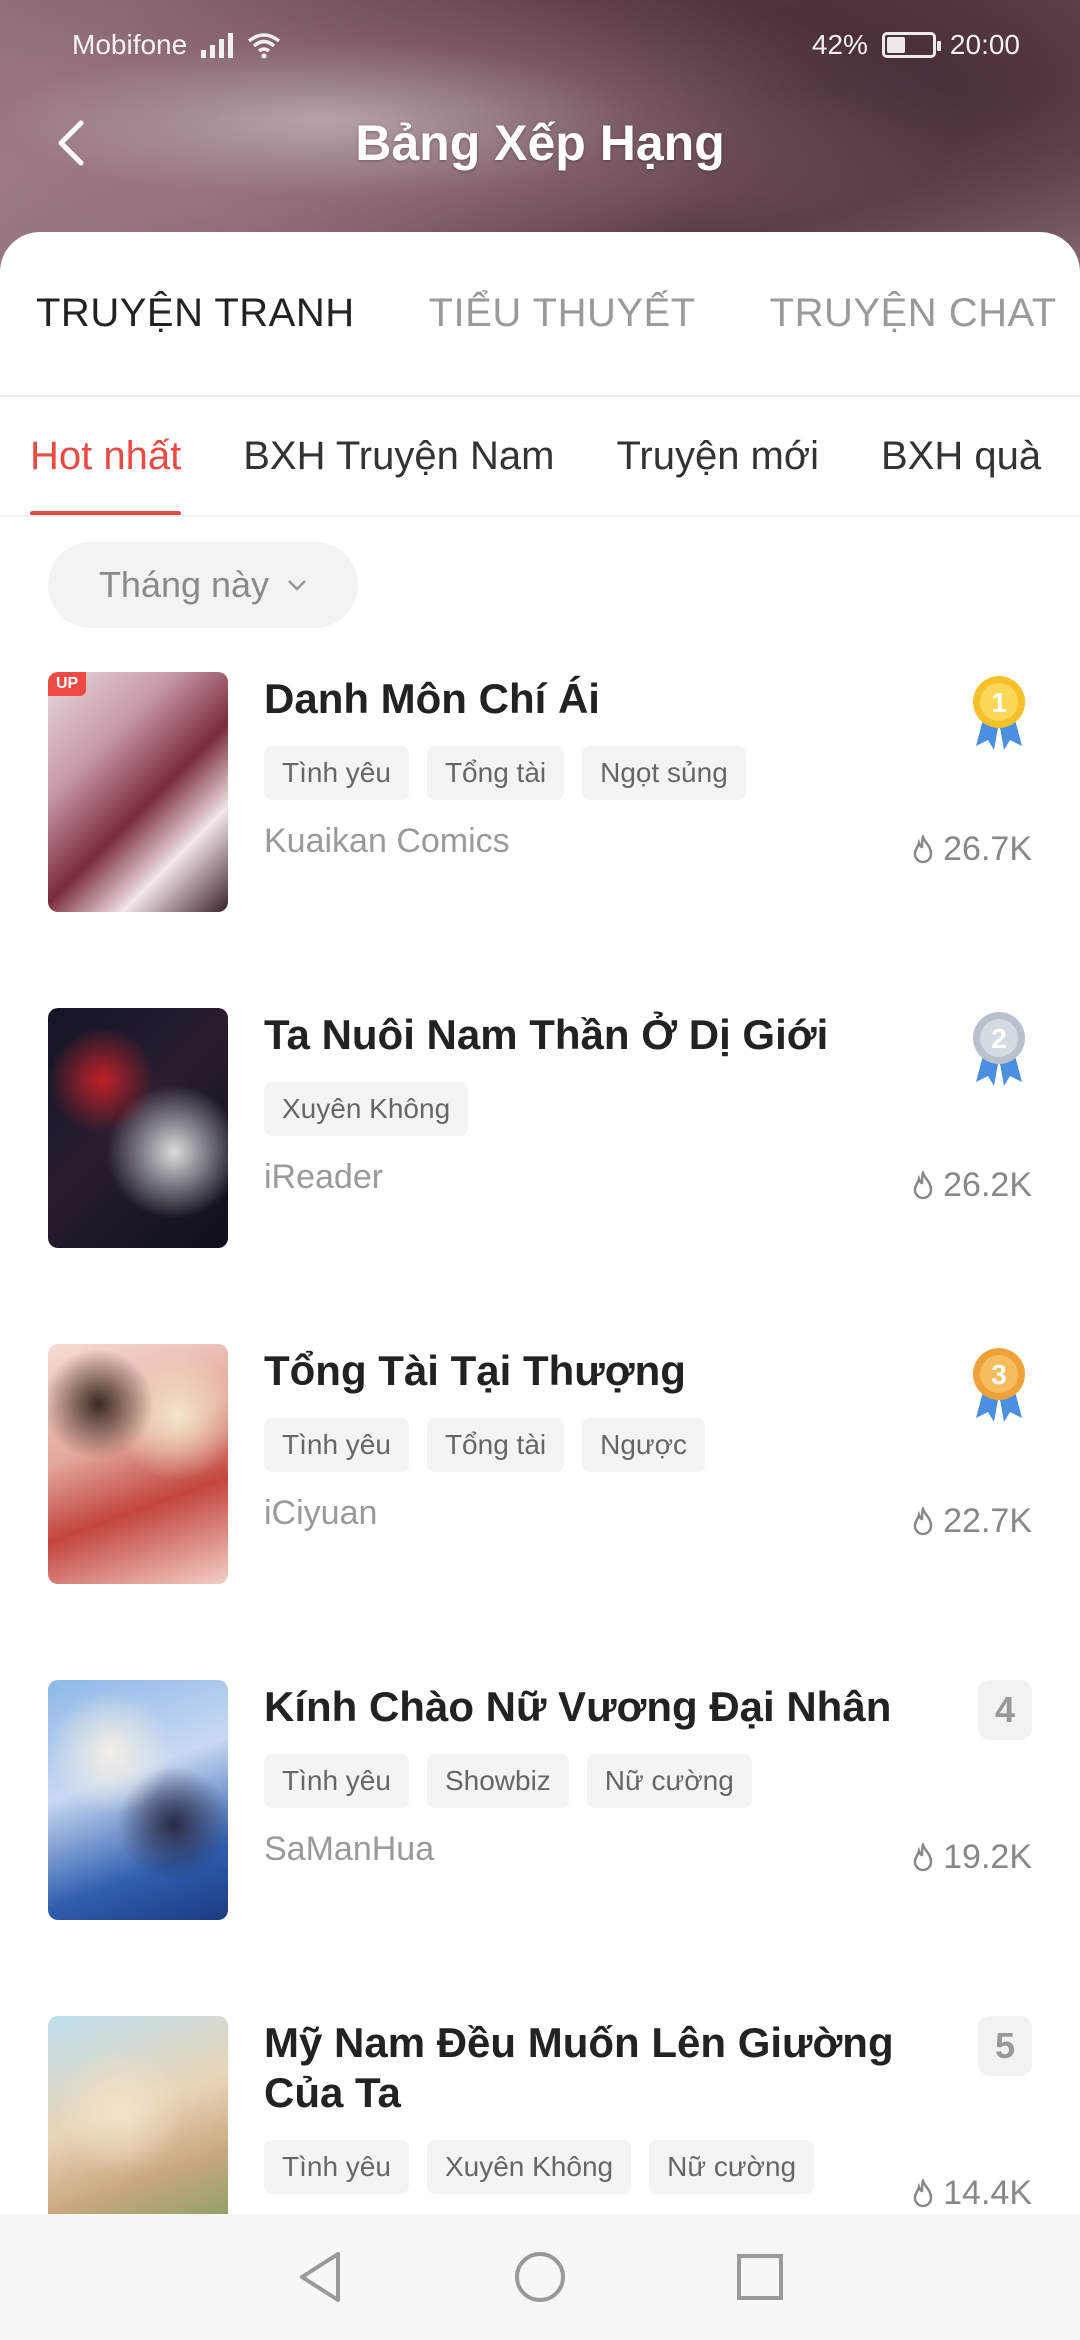 The height and width of the screenshot is (2340, 1080). I want to click on view-count: 26.2K, so click(971, 1185).